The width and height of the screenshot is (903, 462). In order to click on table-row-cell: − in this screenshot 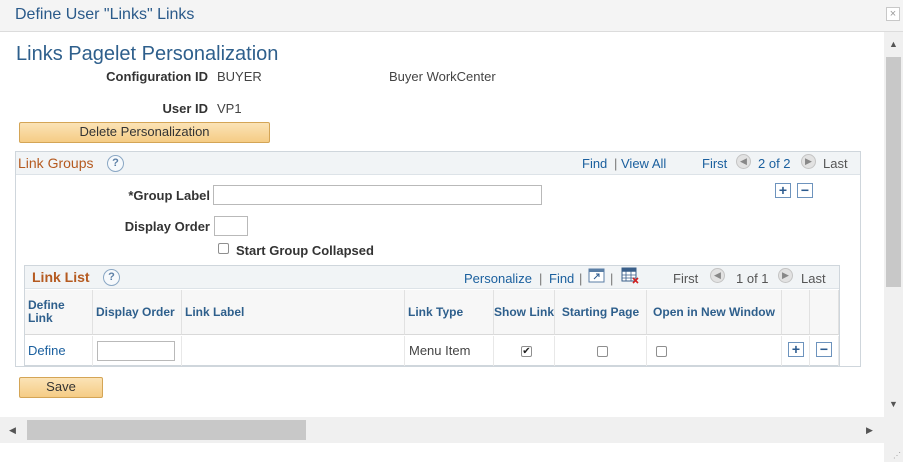, I will do `click(824, 351)`.